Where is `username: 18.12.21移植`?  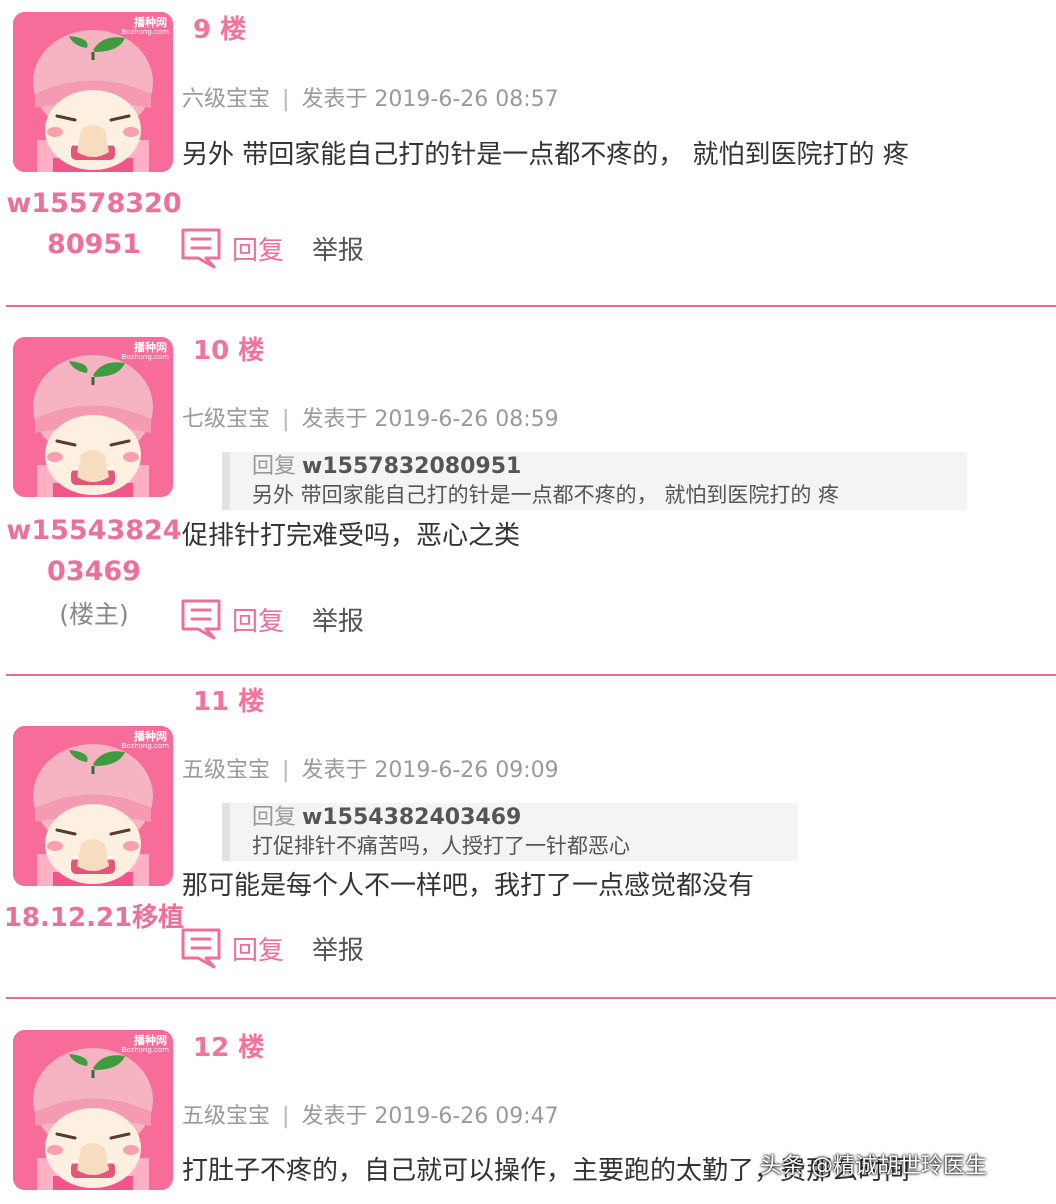 username: 18.12.21移植 is located at coordinates (94, 918).